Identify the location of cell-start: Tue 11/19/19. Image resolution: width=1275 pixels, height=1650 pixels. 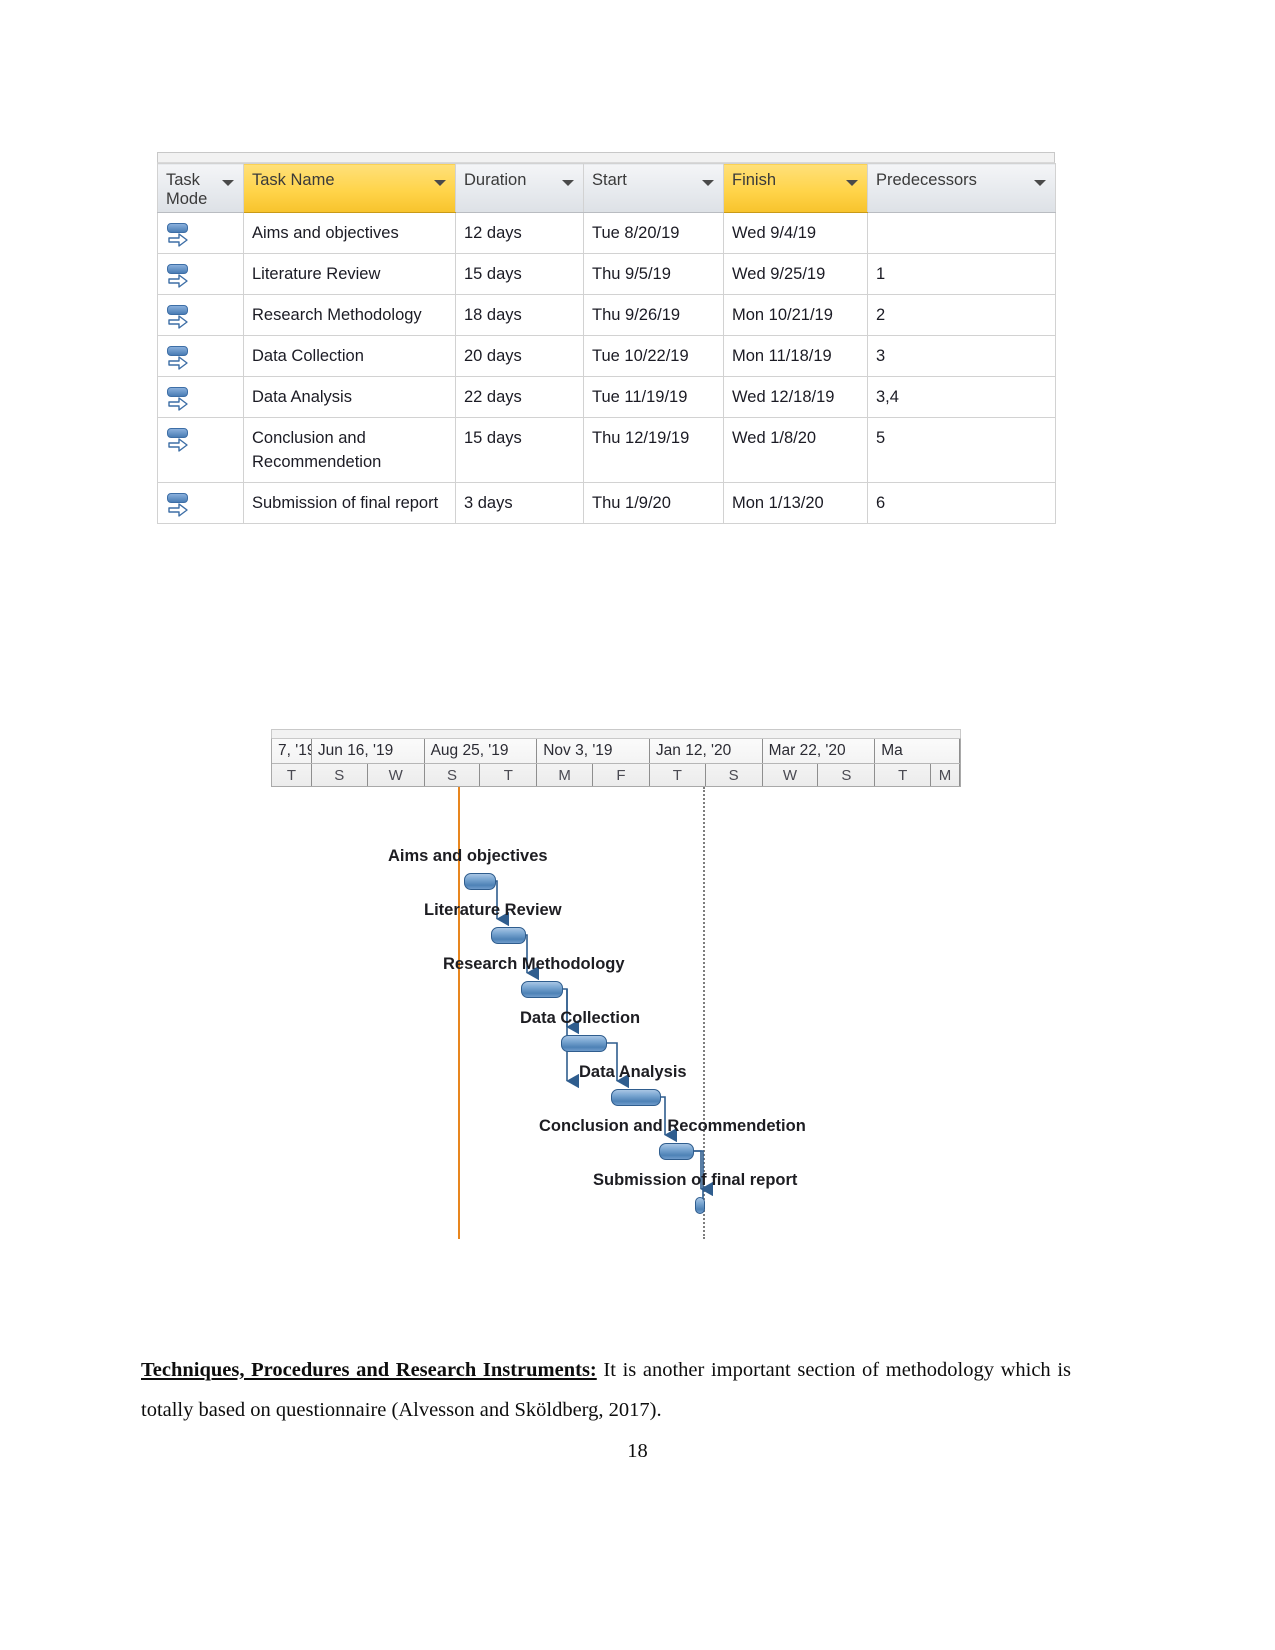
(653, 397).